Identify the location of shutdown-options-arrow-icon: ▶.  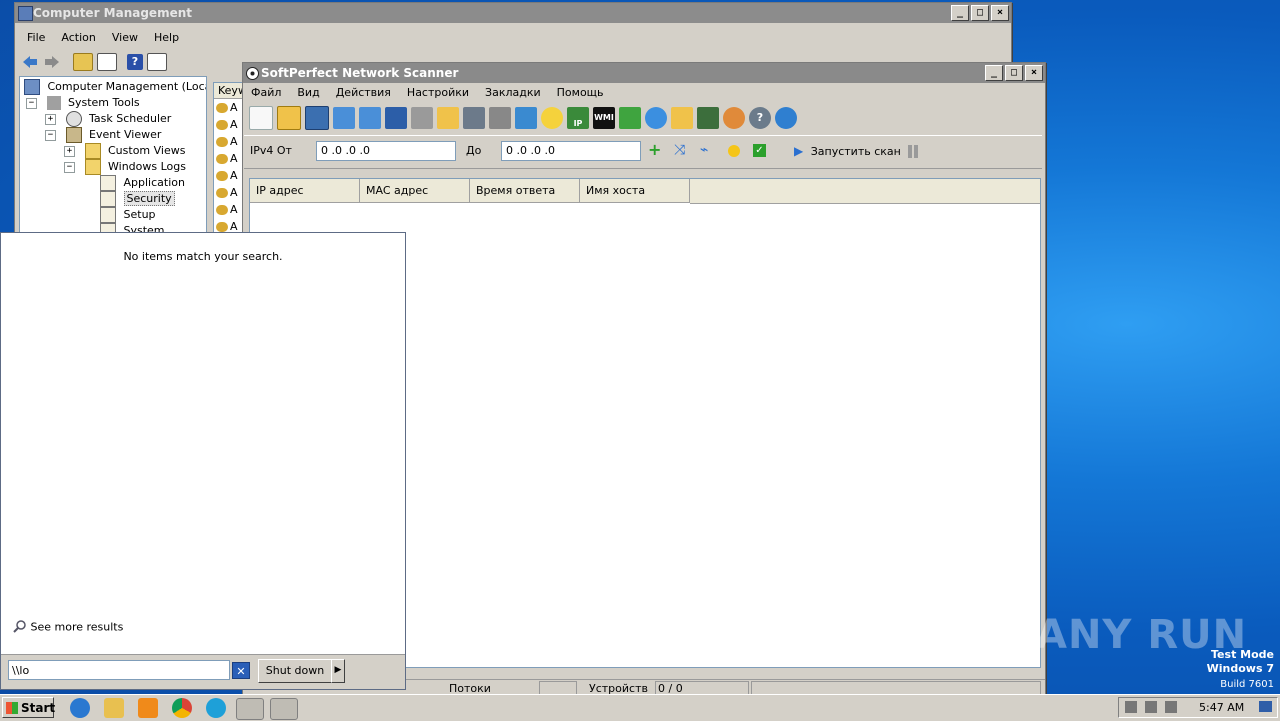
(338, 671).